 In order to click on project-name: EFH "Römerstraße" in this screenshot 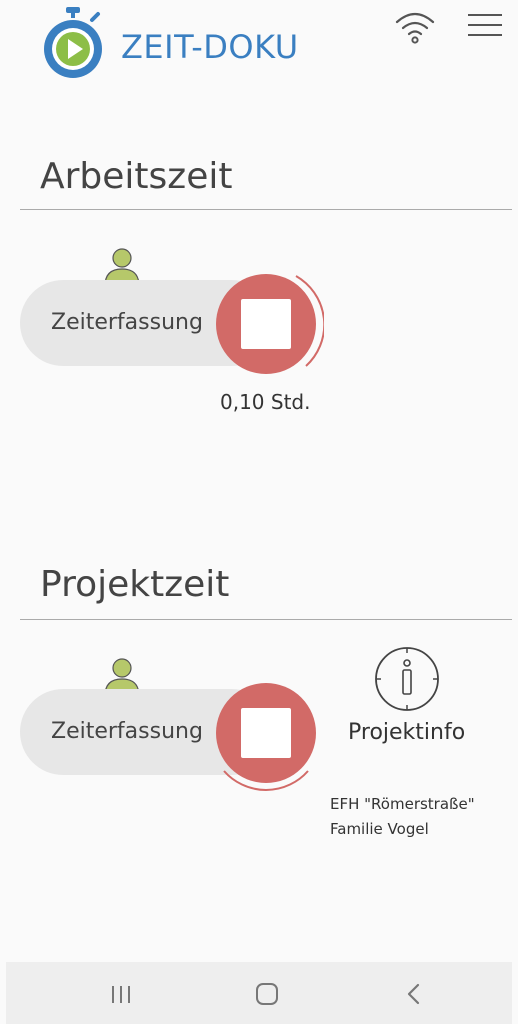, I will do `click(402, 804)`.